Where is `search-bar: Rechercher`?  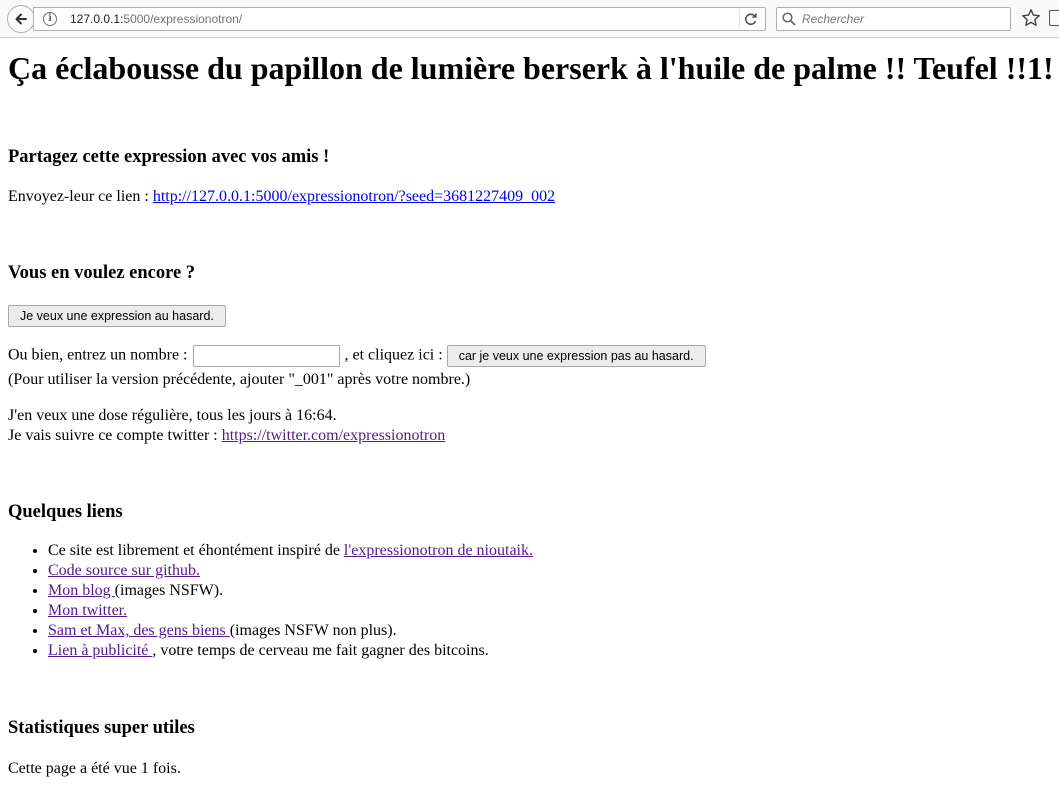 search-bar: Rechercher is located at coordinates (893, 19).